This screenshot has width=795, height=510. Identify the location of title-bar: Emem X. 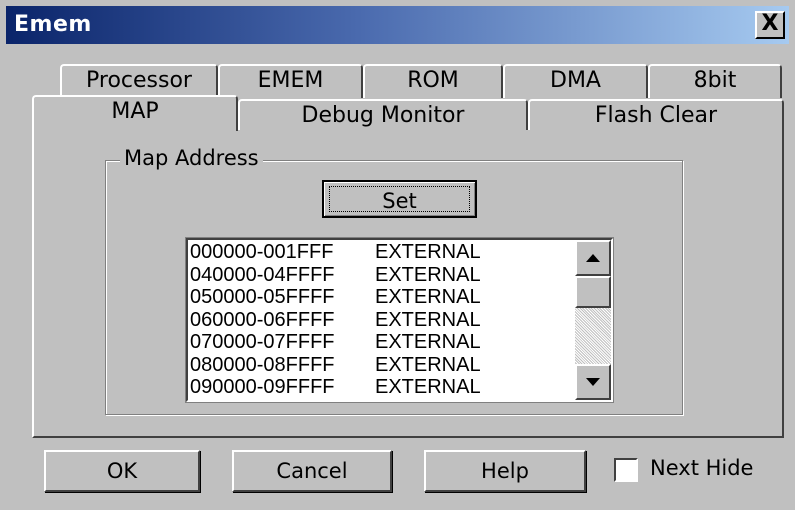
(397, 25).